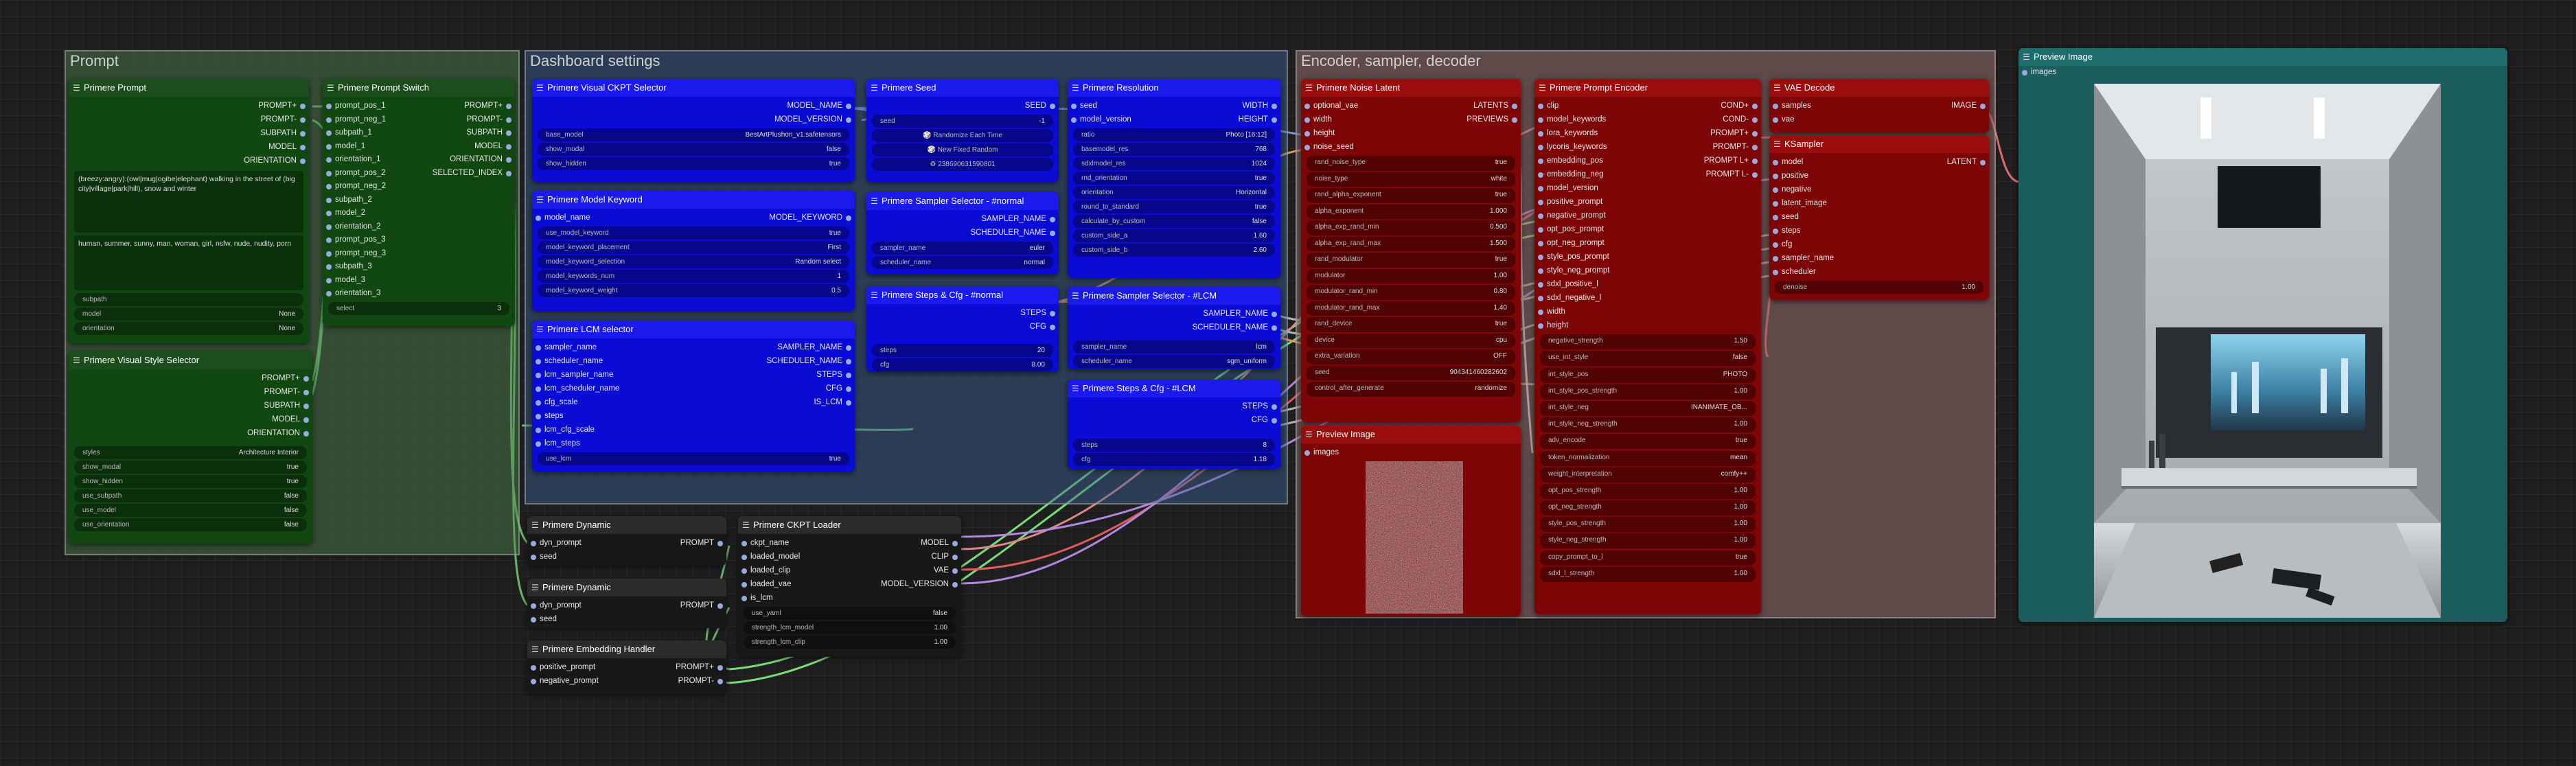  Describe the element at coordinates (1174, 88) in the screenshot. I see `node-title: Primere Resolution` at that location.